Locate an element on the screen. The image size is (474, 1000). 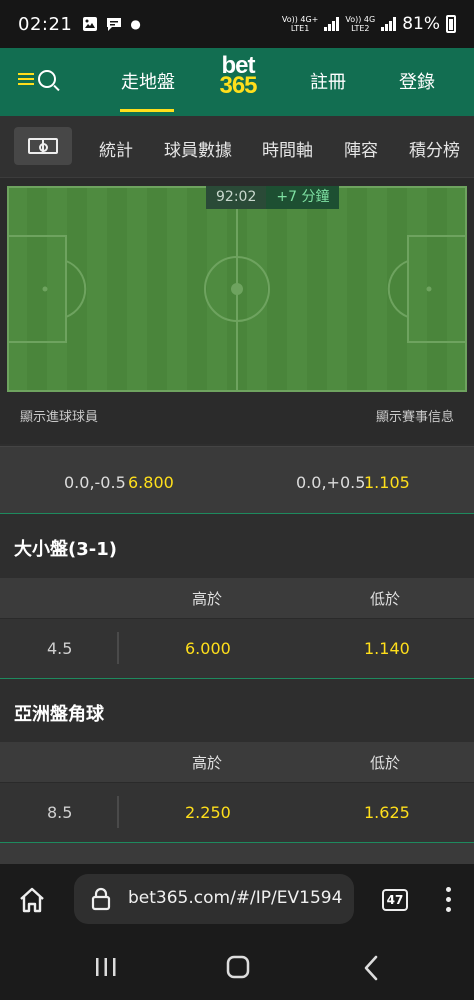
home-nav-icon is located at coordinates (238, 967).